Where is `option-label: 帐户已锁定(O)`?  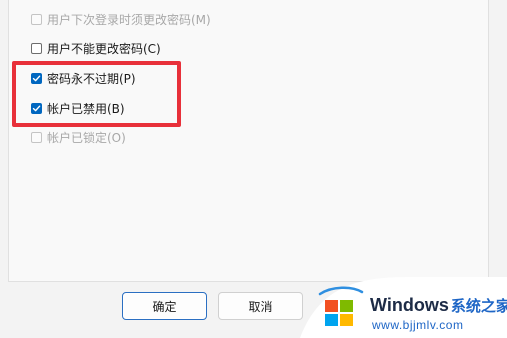
option-label: 帐户已锁定(O) is located at coordinates (86, 137).